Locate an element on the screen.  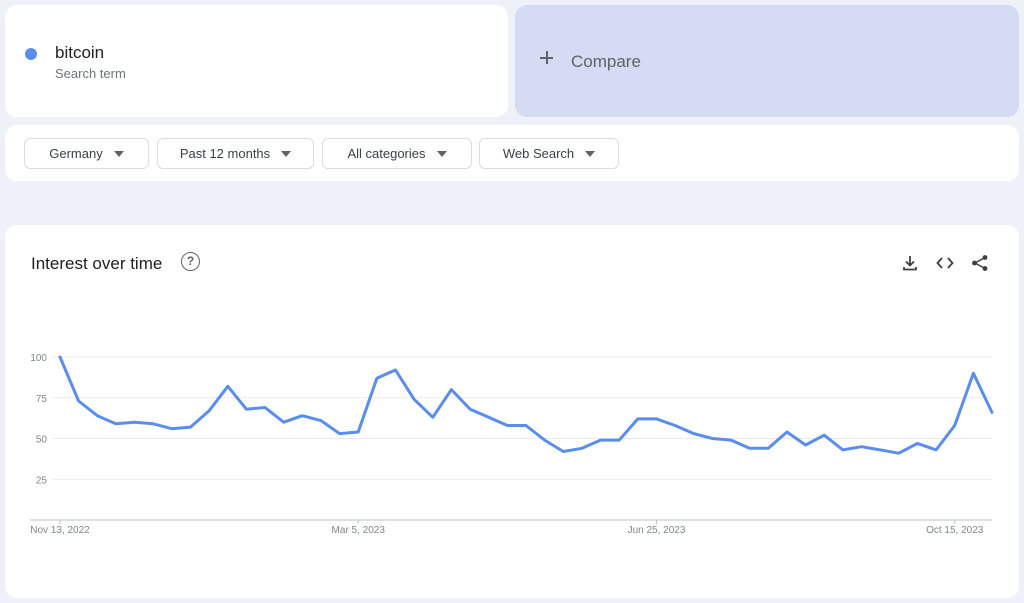
filter-category-dropdown: All categories is located at coordinates (397, 153).